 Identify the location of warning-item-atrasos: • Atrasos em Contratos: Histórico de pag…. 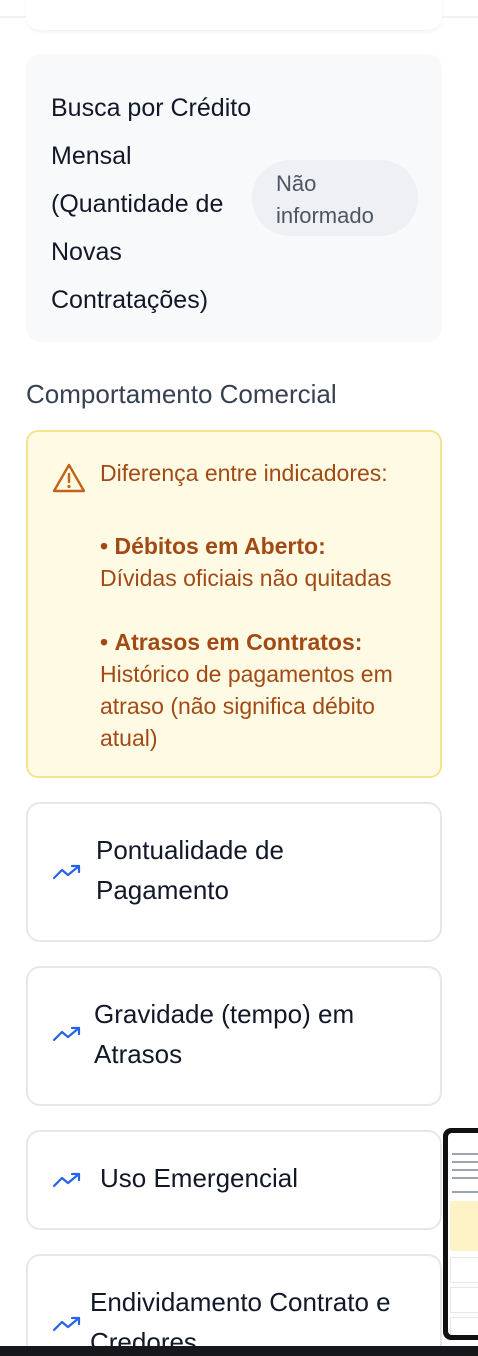
(260, 690).